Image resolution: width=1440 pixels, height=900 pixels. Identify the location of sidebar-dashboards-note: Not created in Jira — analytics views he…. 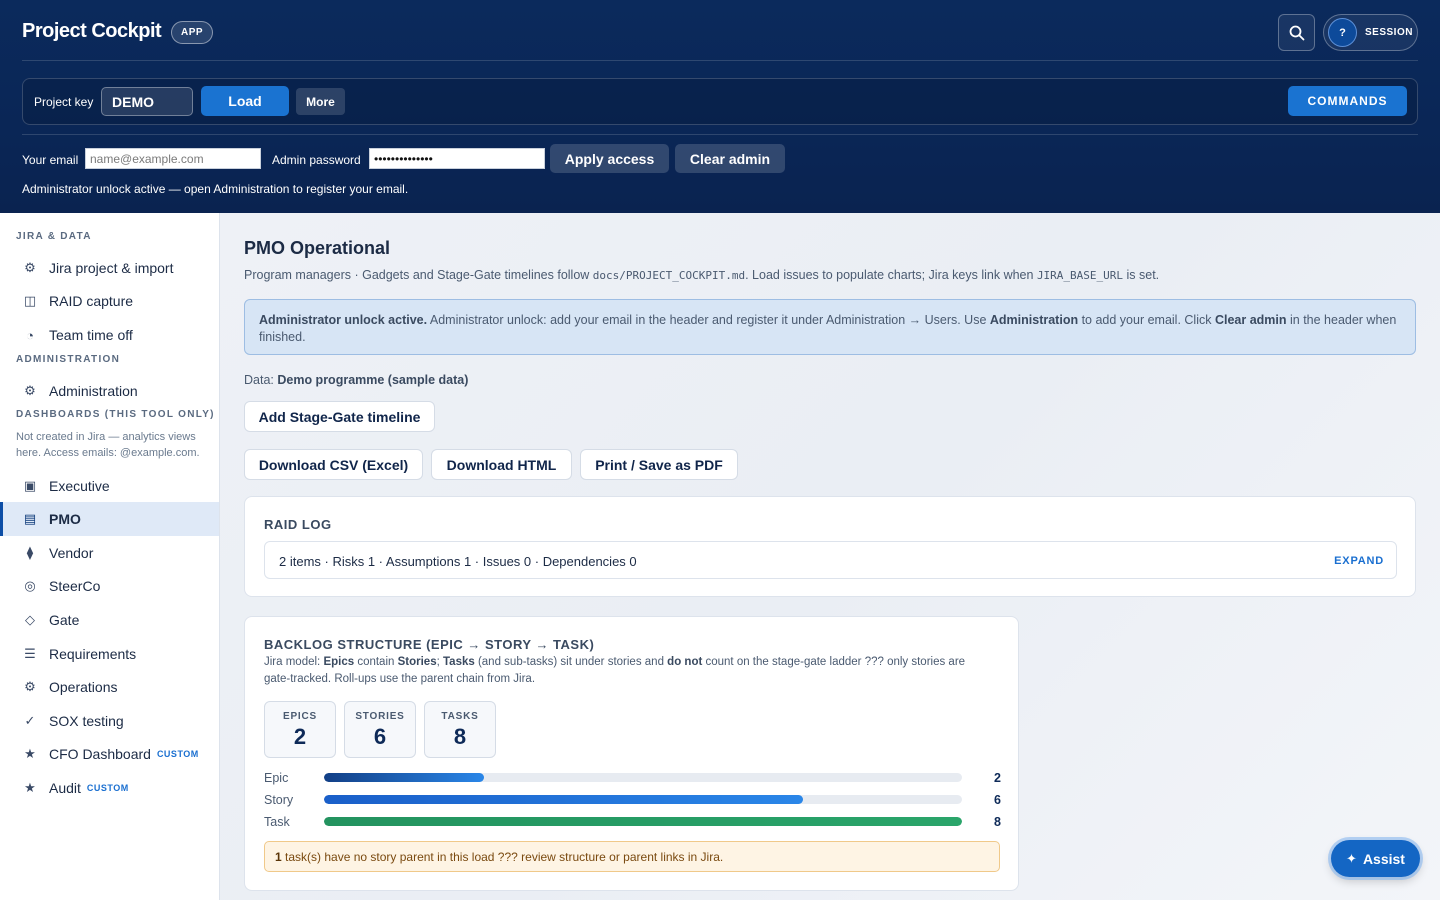
(108, 445).